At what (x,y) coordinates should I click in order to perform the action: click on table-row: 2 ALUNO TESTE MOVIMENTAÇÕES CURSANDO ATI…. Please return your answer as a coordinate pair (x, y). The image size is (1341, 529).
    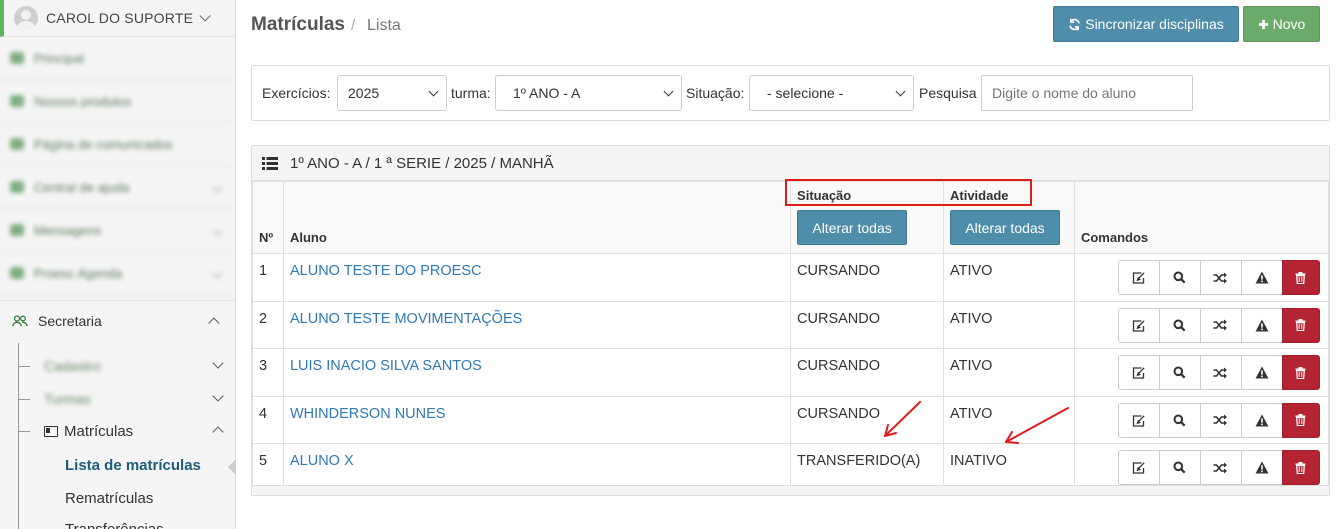
    Looking at the image, I should click on (790, 324).